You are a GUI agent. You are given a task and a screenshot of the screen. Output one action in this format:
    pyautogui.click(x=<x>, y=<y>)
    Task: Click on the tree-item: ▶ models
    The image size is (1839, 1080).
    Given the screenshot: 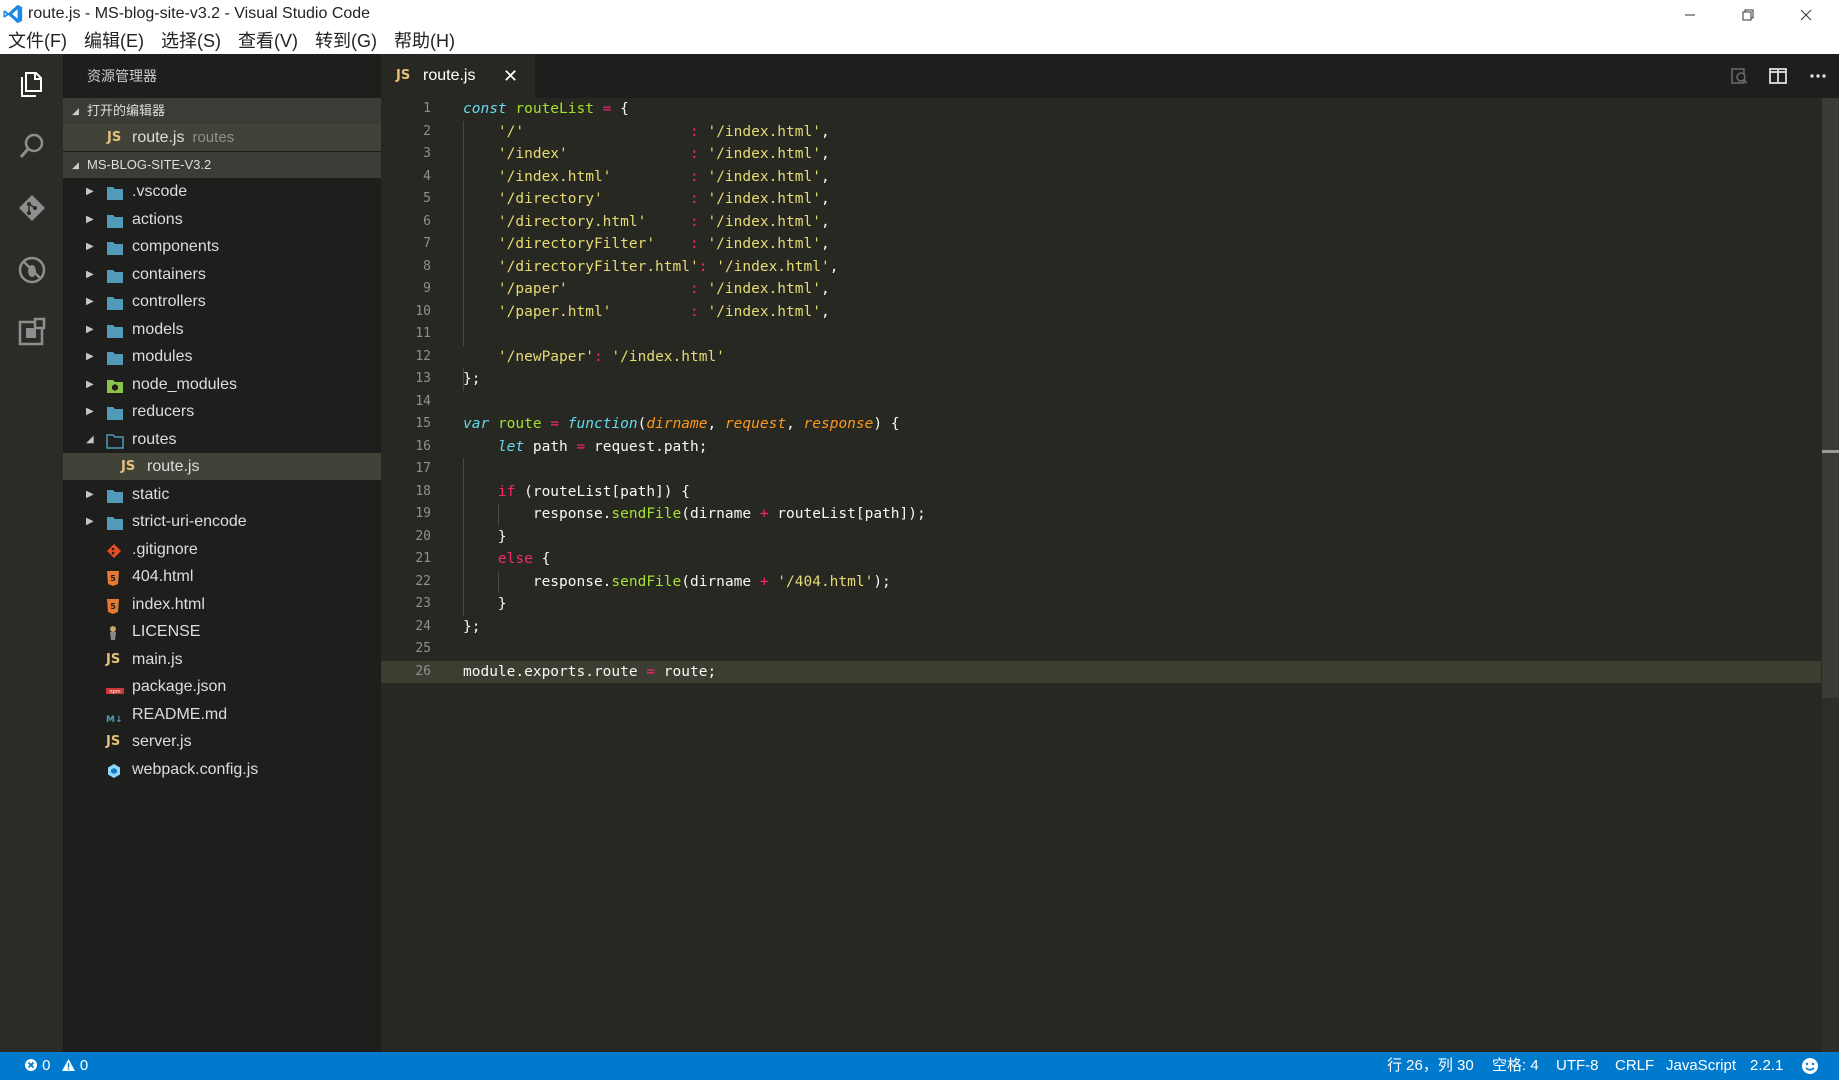 What is the action you would take?
    pyautogui.click(x=222, y=329)
    